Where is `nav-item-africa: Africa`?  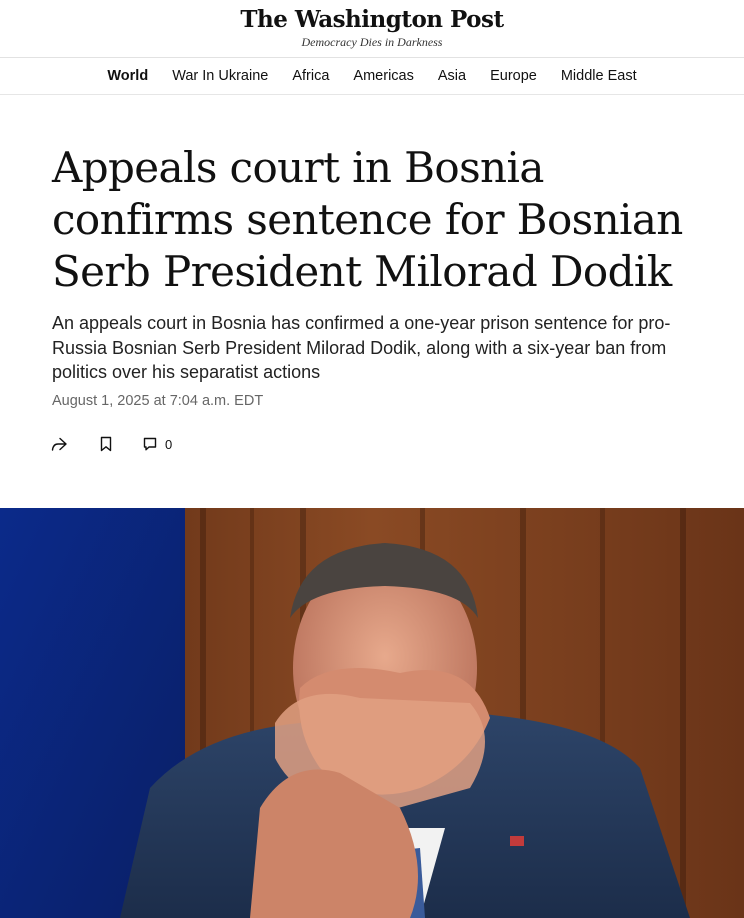 nav-item-africa: Africa is located at coordinates (310, 76).